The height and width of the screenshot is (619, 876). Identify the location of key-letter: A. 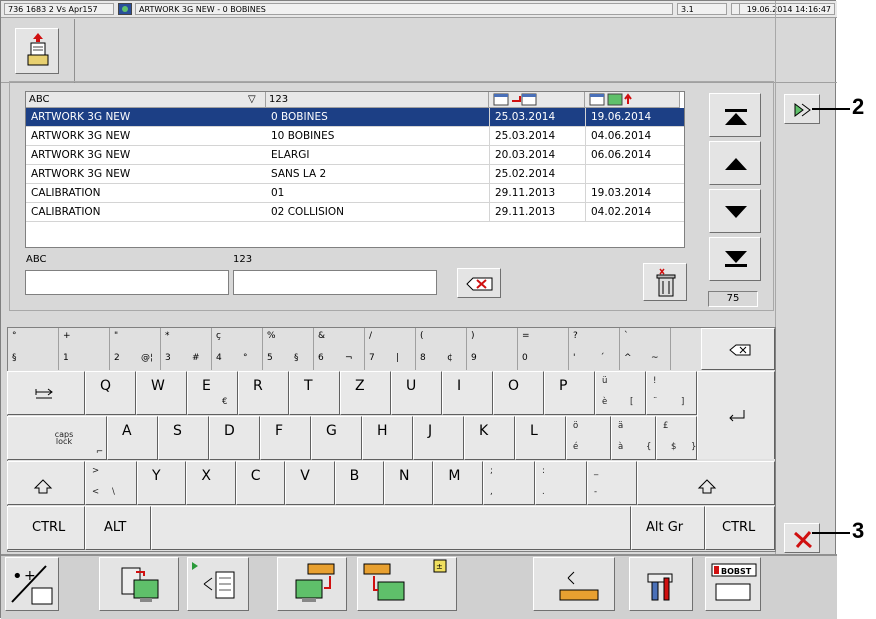
(127, 431).